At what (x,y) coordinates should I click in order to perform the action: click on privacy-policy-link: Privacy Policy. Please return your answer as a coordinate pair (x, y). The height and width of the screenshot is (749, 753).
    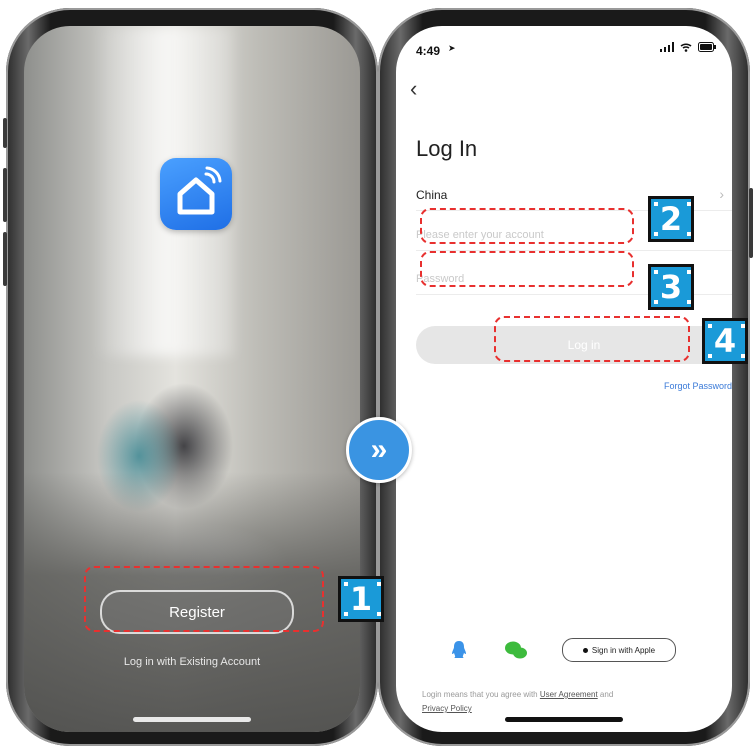
    Looking at the image, I should click on (447, 708).